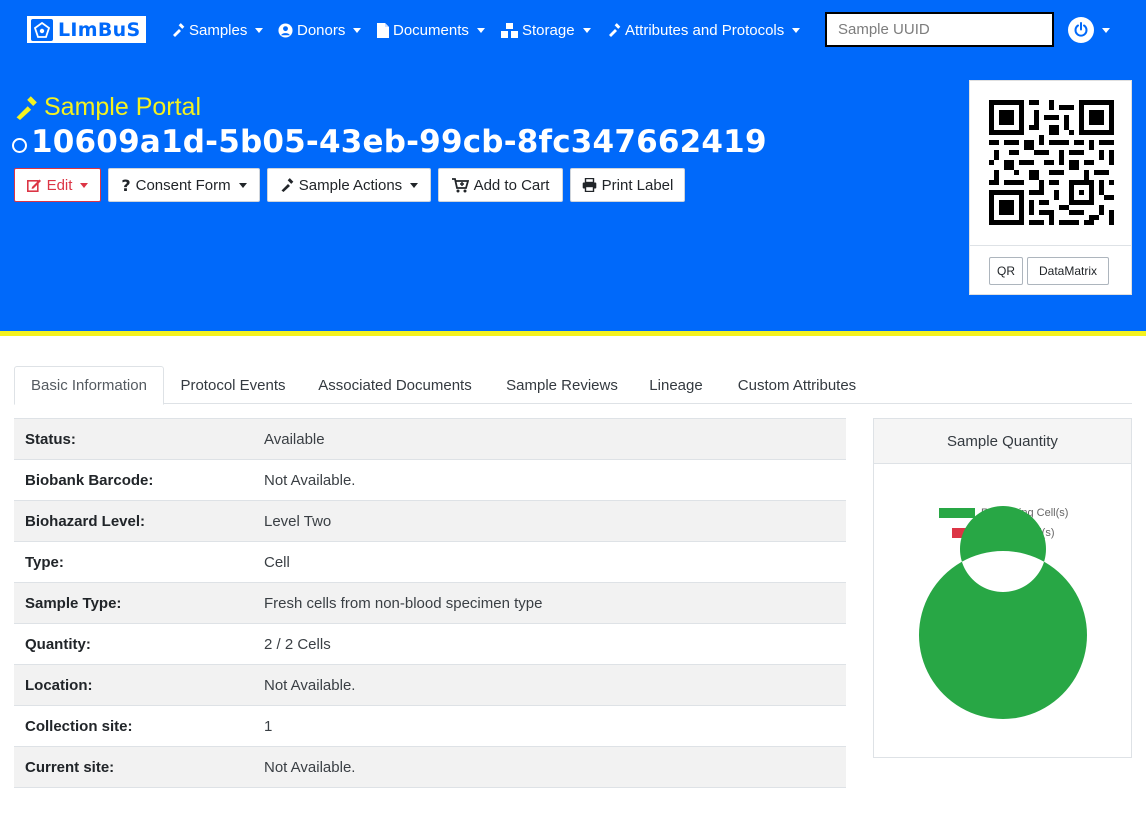 The height and width of the screenshot is (820, 1146). What do you see at coordinates (285, 30) in the screenshot?
I see `user-circle-icon` at bounding box center [285, 30].